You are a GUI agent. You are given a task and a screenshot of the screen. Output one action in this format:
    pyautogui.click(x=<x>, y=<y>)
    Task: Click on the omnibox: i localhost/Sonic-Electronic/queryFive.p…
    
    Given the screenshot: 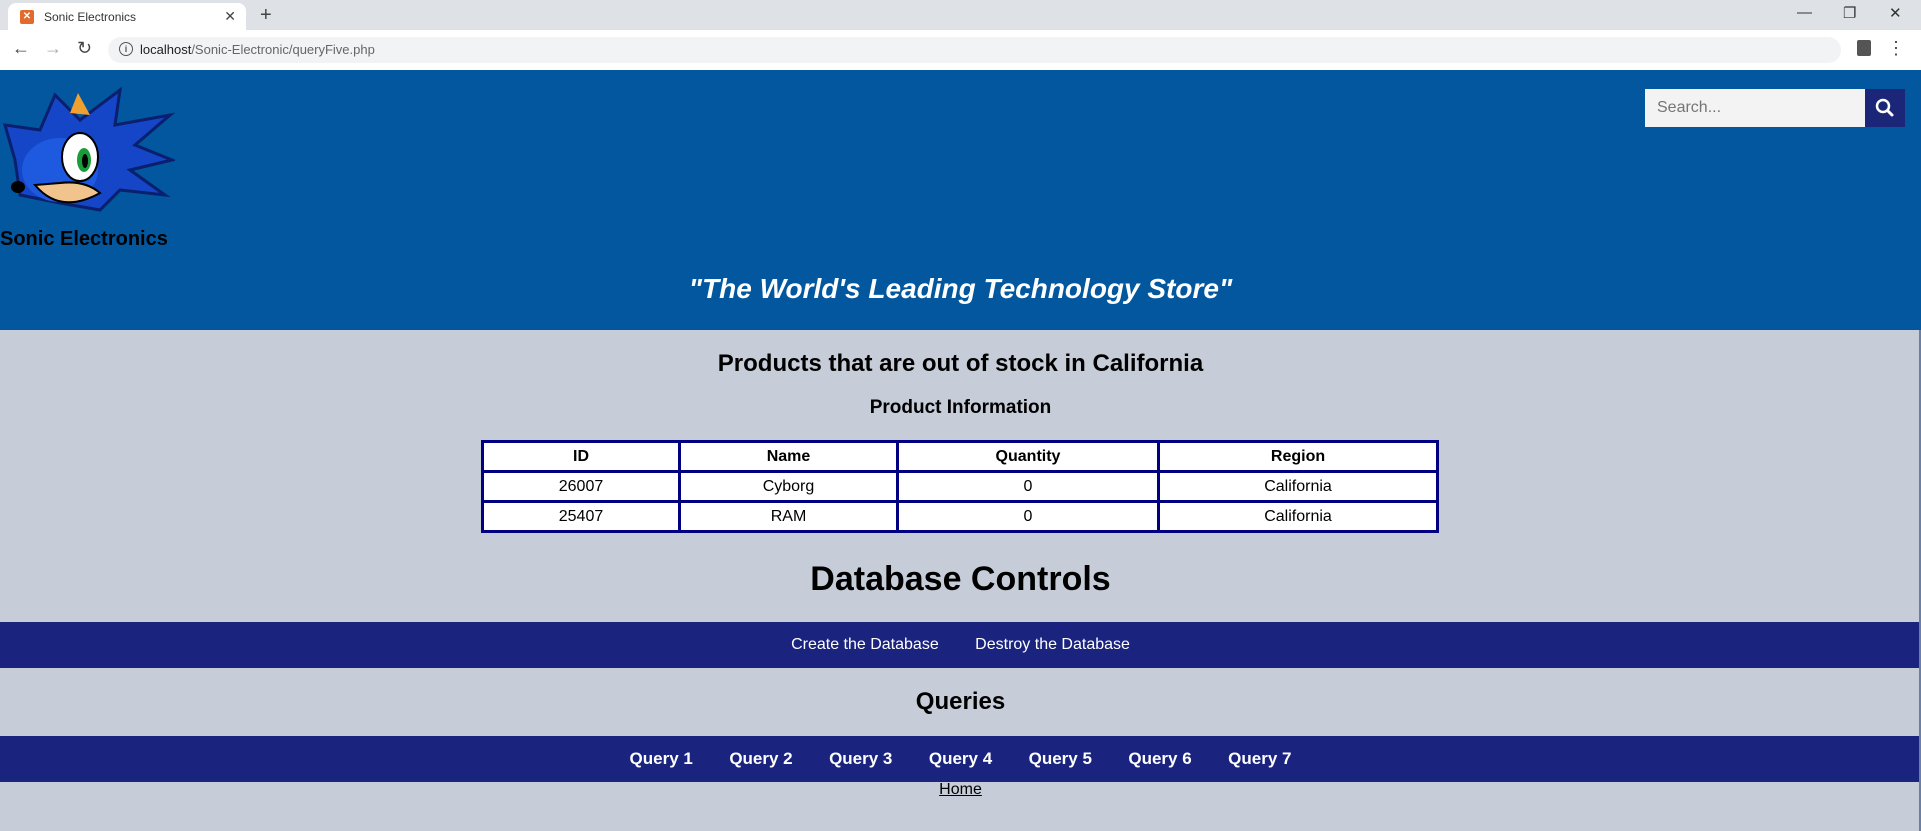 What is the action you would take?
    pyautogui.click(x=974, y=50)
    